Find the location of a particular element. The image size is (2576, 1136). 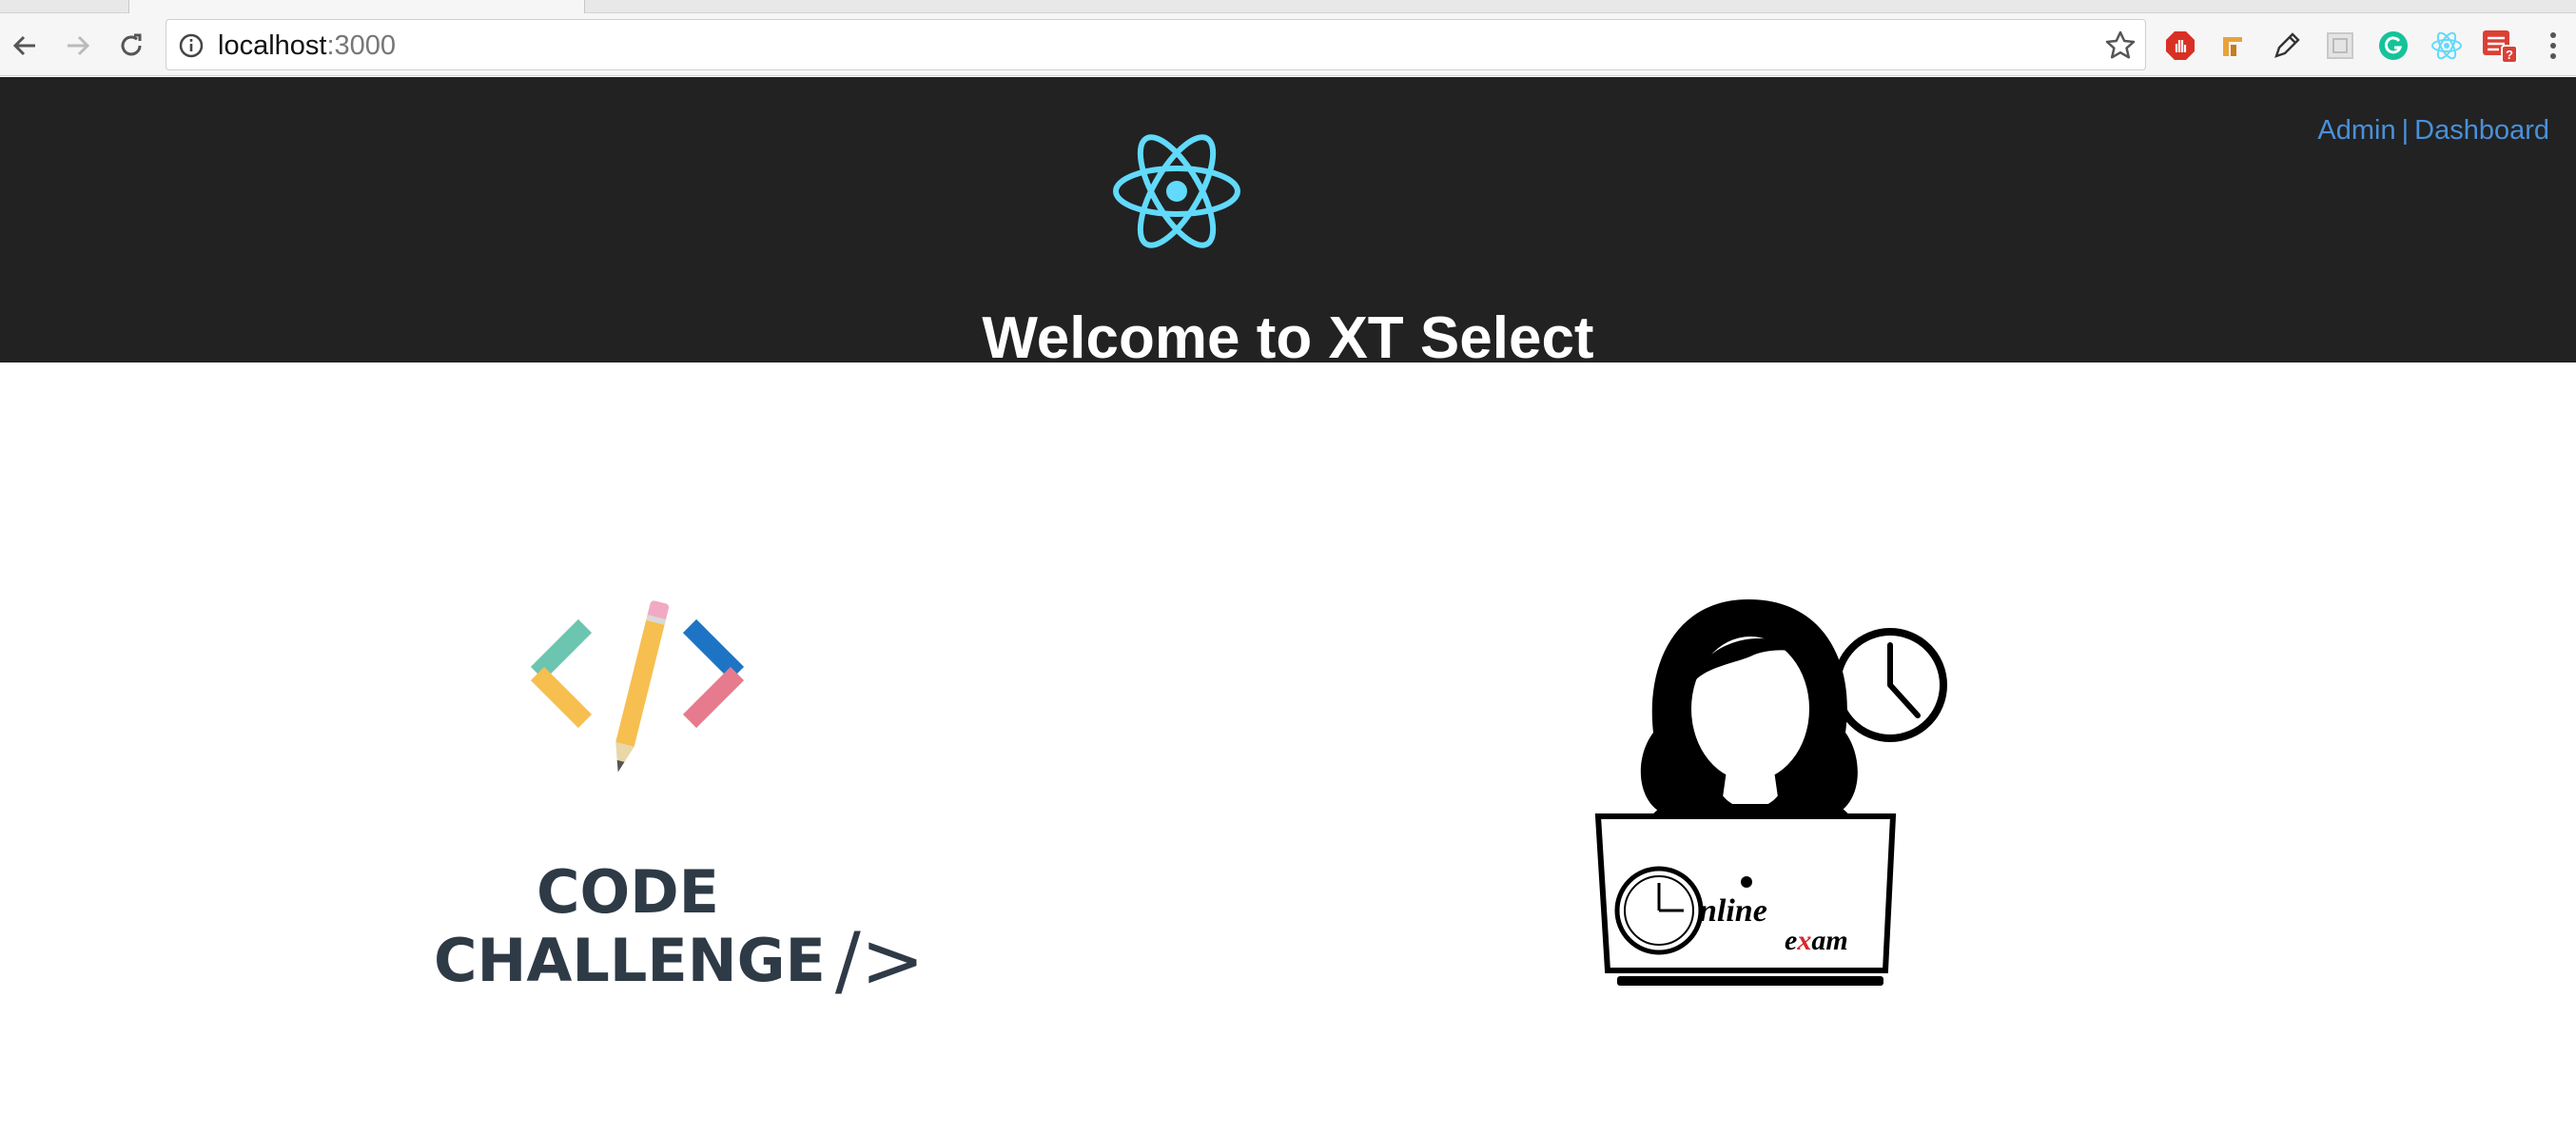

online-exam-illustration: nline exam is located at coordinates (1770, 792).